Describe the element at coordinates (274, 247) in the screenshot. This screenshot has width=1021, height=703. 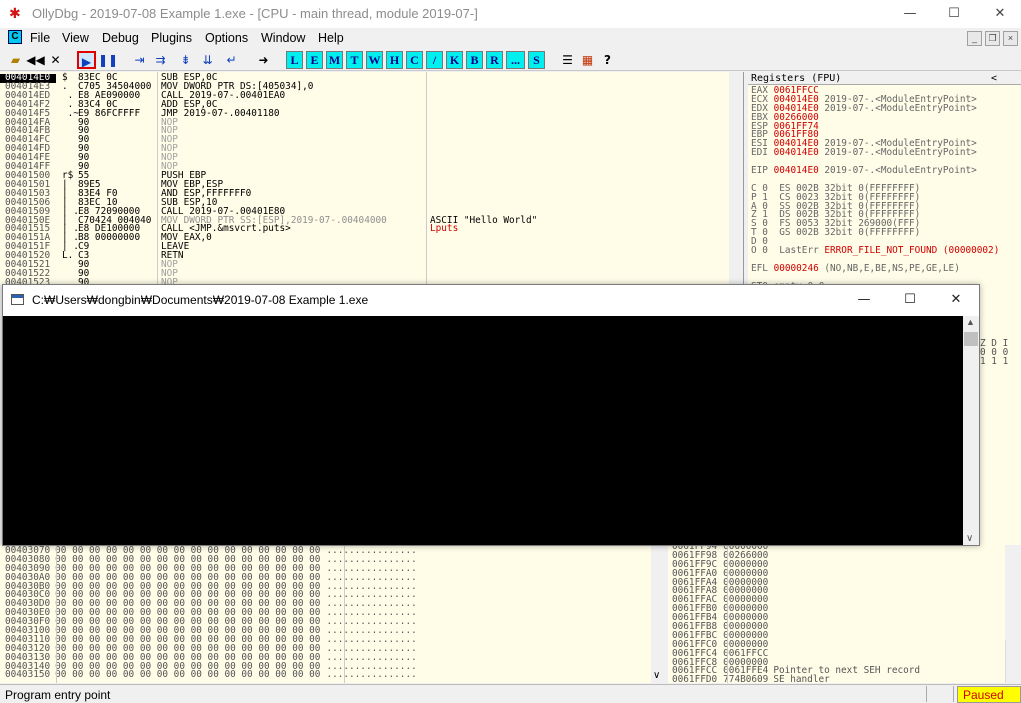
I see `disasm-instruction: LEAVE` at that location.